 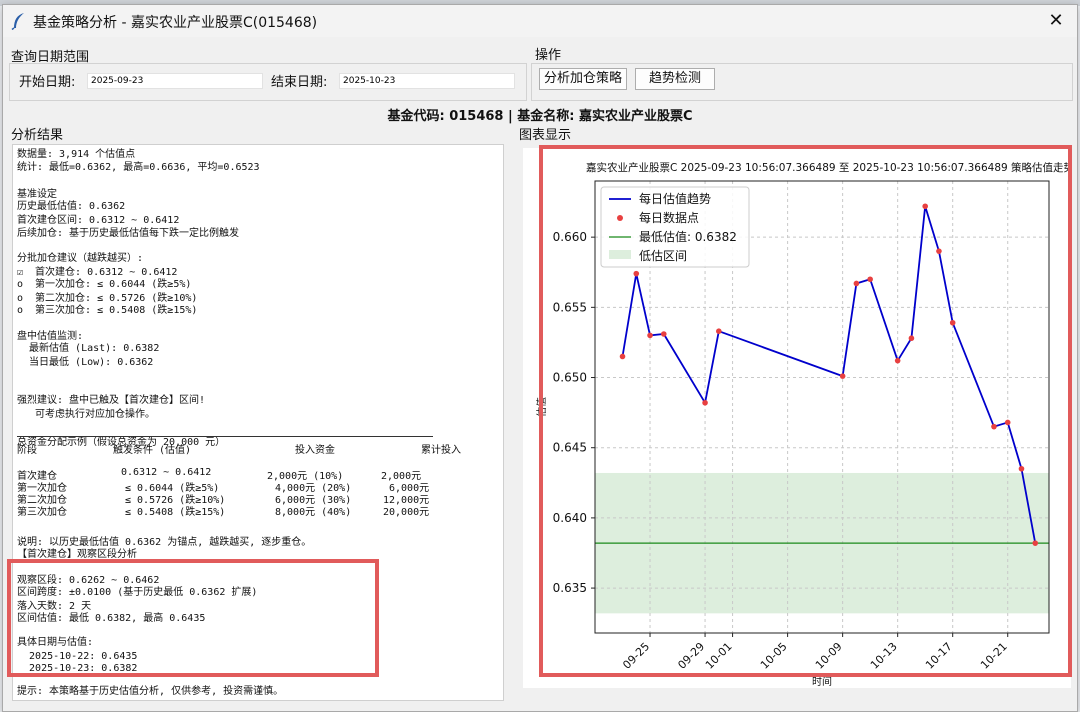 I want to click on close-icon: ✕, so click(x=1056, y=21).